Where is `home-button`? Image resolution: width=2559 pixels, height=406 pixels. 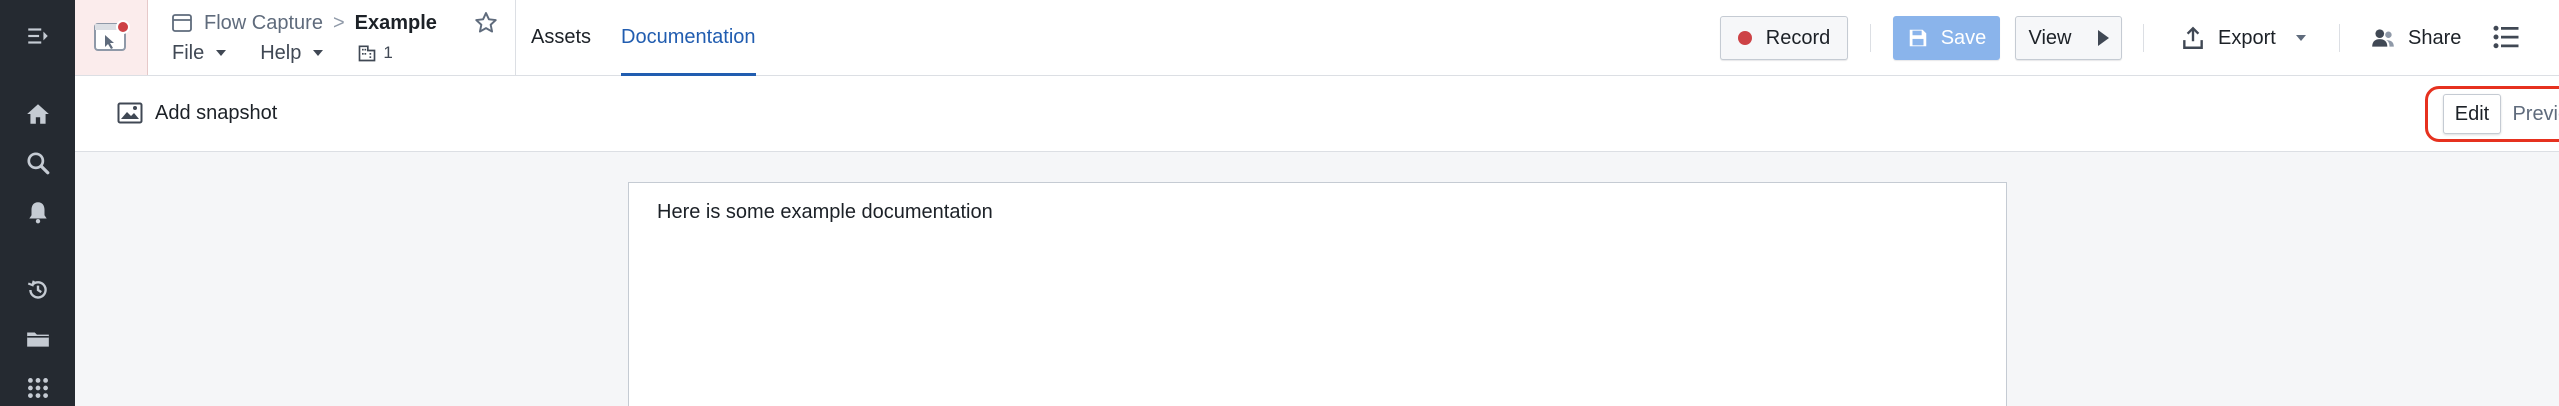 home-button is located at coordinates (37, 114).